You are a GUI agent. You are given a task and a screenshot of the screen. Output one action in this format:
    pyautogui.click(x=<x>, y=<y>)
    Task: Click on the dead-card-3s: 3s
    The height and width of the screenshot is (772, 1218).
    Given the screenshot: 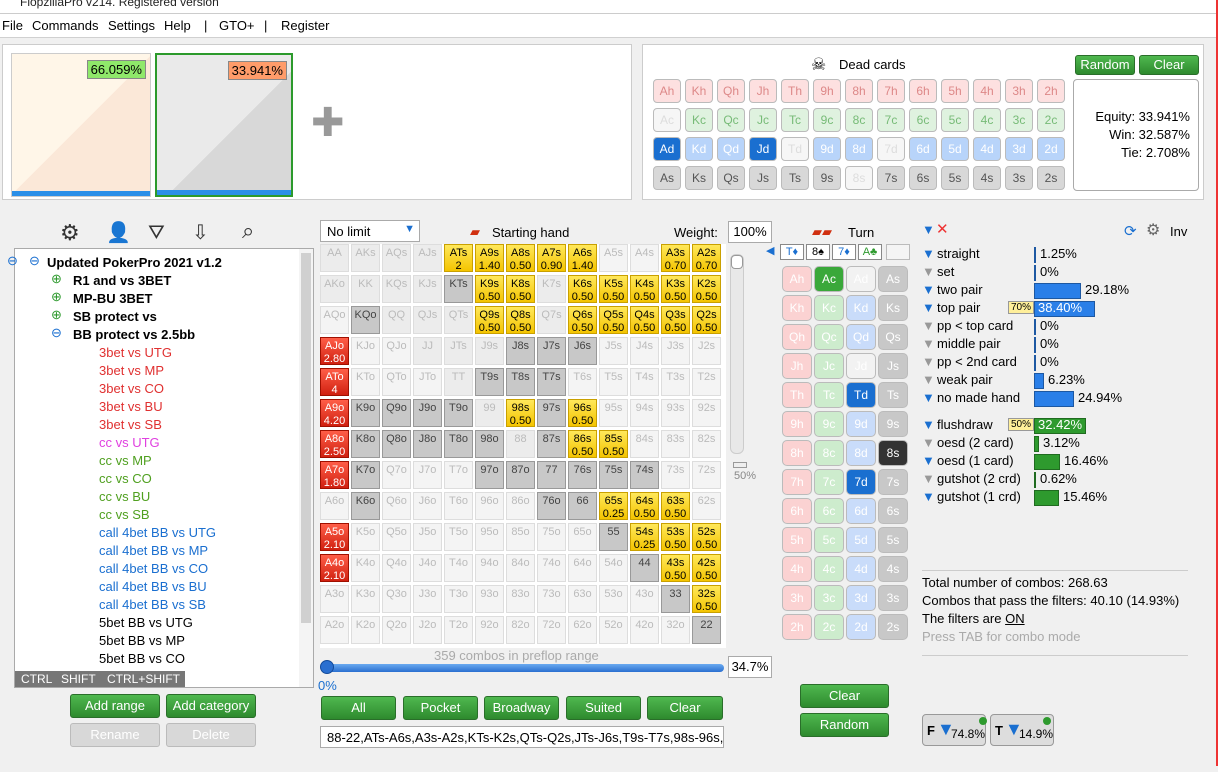 What is the action you would take?
    pyautogui.click(x=1019, y=178)
    